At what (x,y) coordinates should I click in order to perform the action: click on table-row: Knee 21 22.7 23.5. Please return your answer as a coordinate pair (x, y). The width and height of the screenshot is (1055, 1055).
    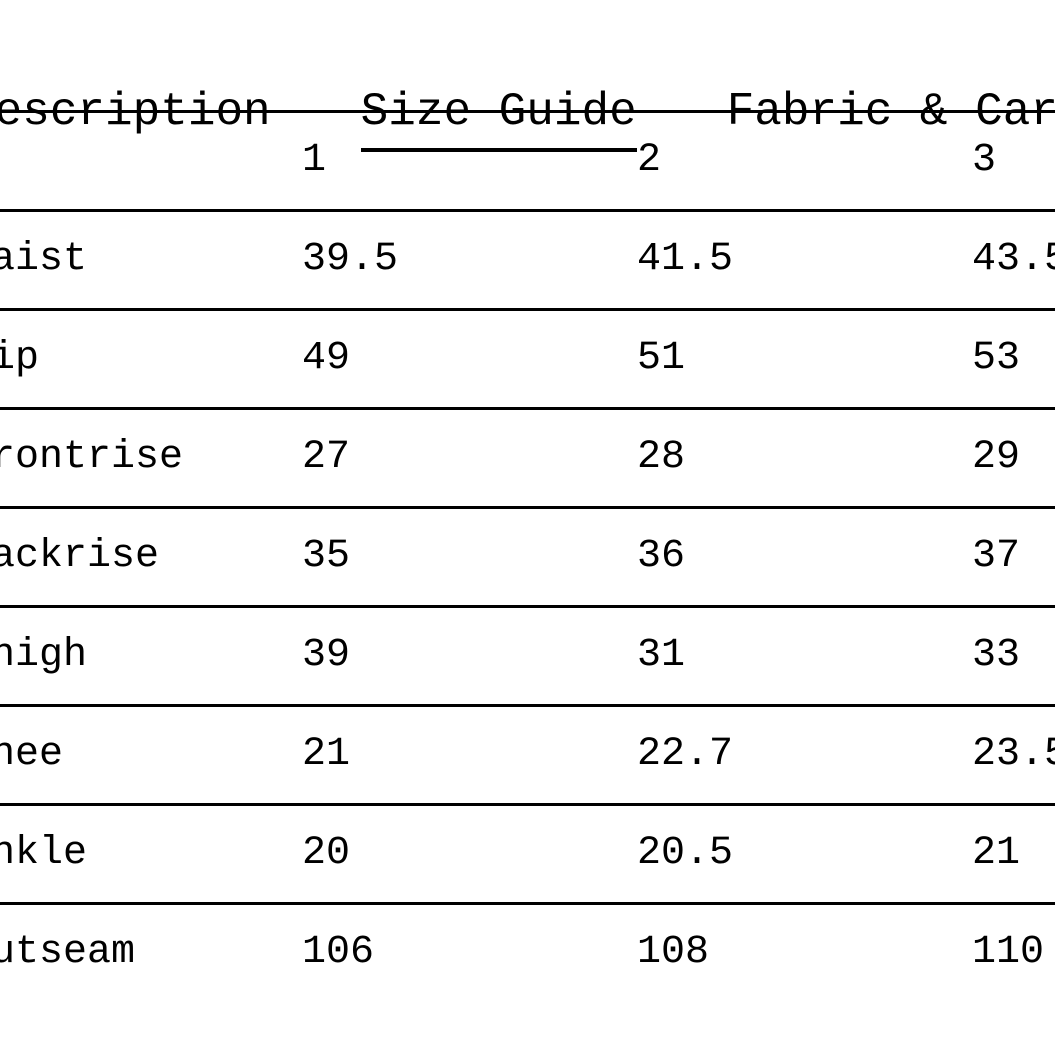
    Looking at the image, I should click on (527, 754).